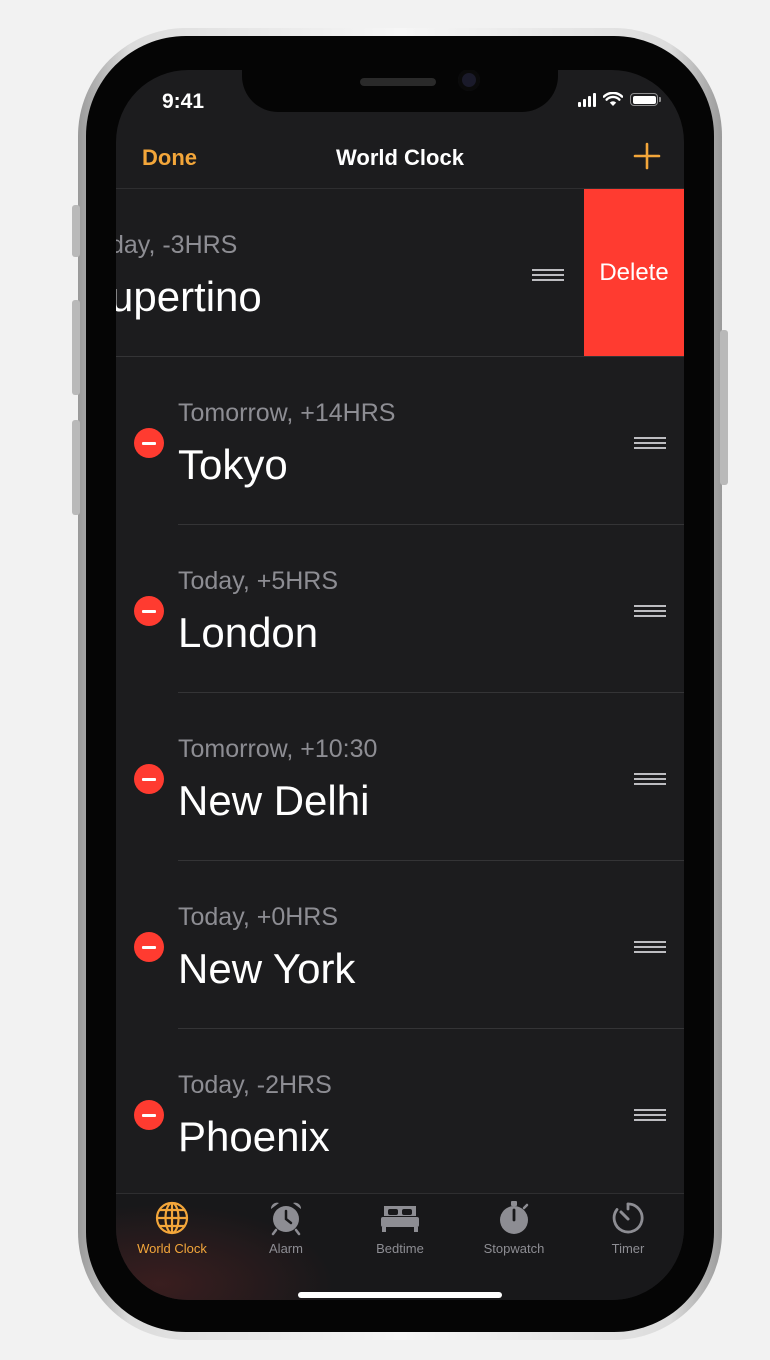  I want to click on clock-row-new-york: Today, +0HRS New York, so click(400, 945).